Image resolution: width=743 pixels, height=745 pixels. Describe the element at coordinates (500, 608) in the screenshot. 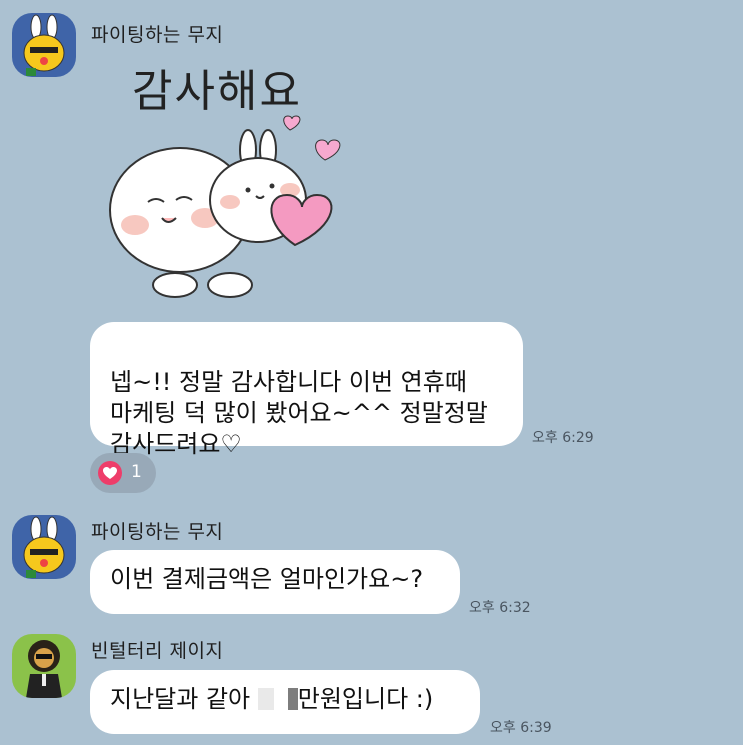

I see `message-time: 오후 6:32` at that location.